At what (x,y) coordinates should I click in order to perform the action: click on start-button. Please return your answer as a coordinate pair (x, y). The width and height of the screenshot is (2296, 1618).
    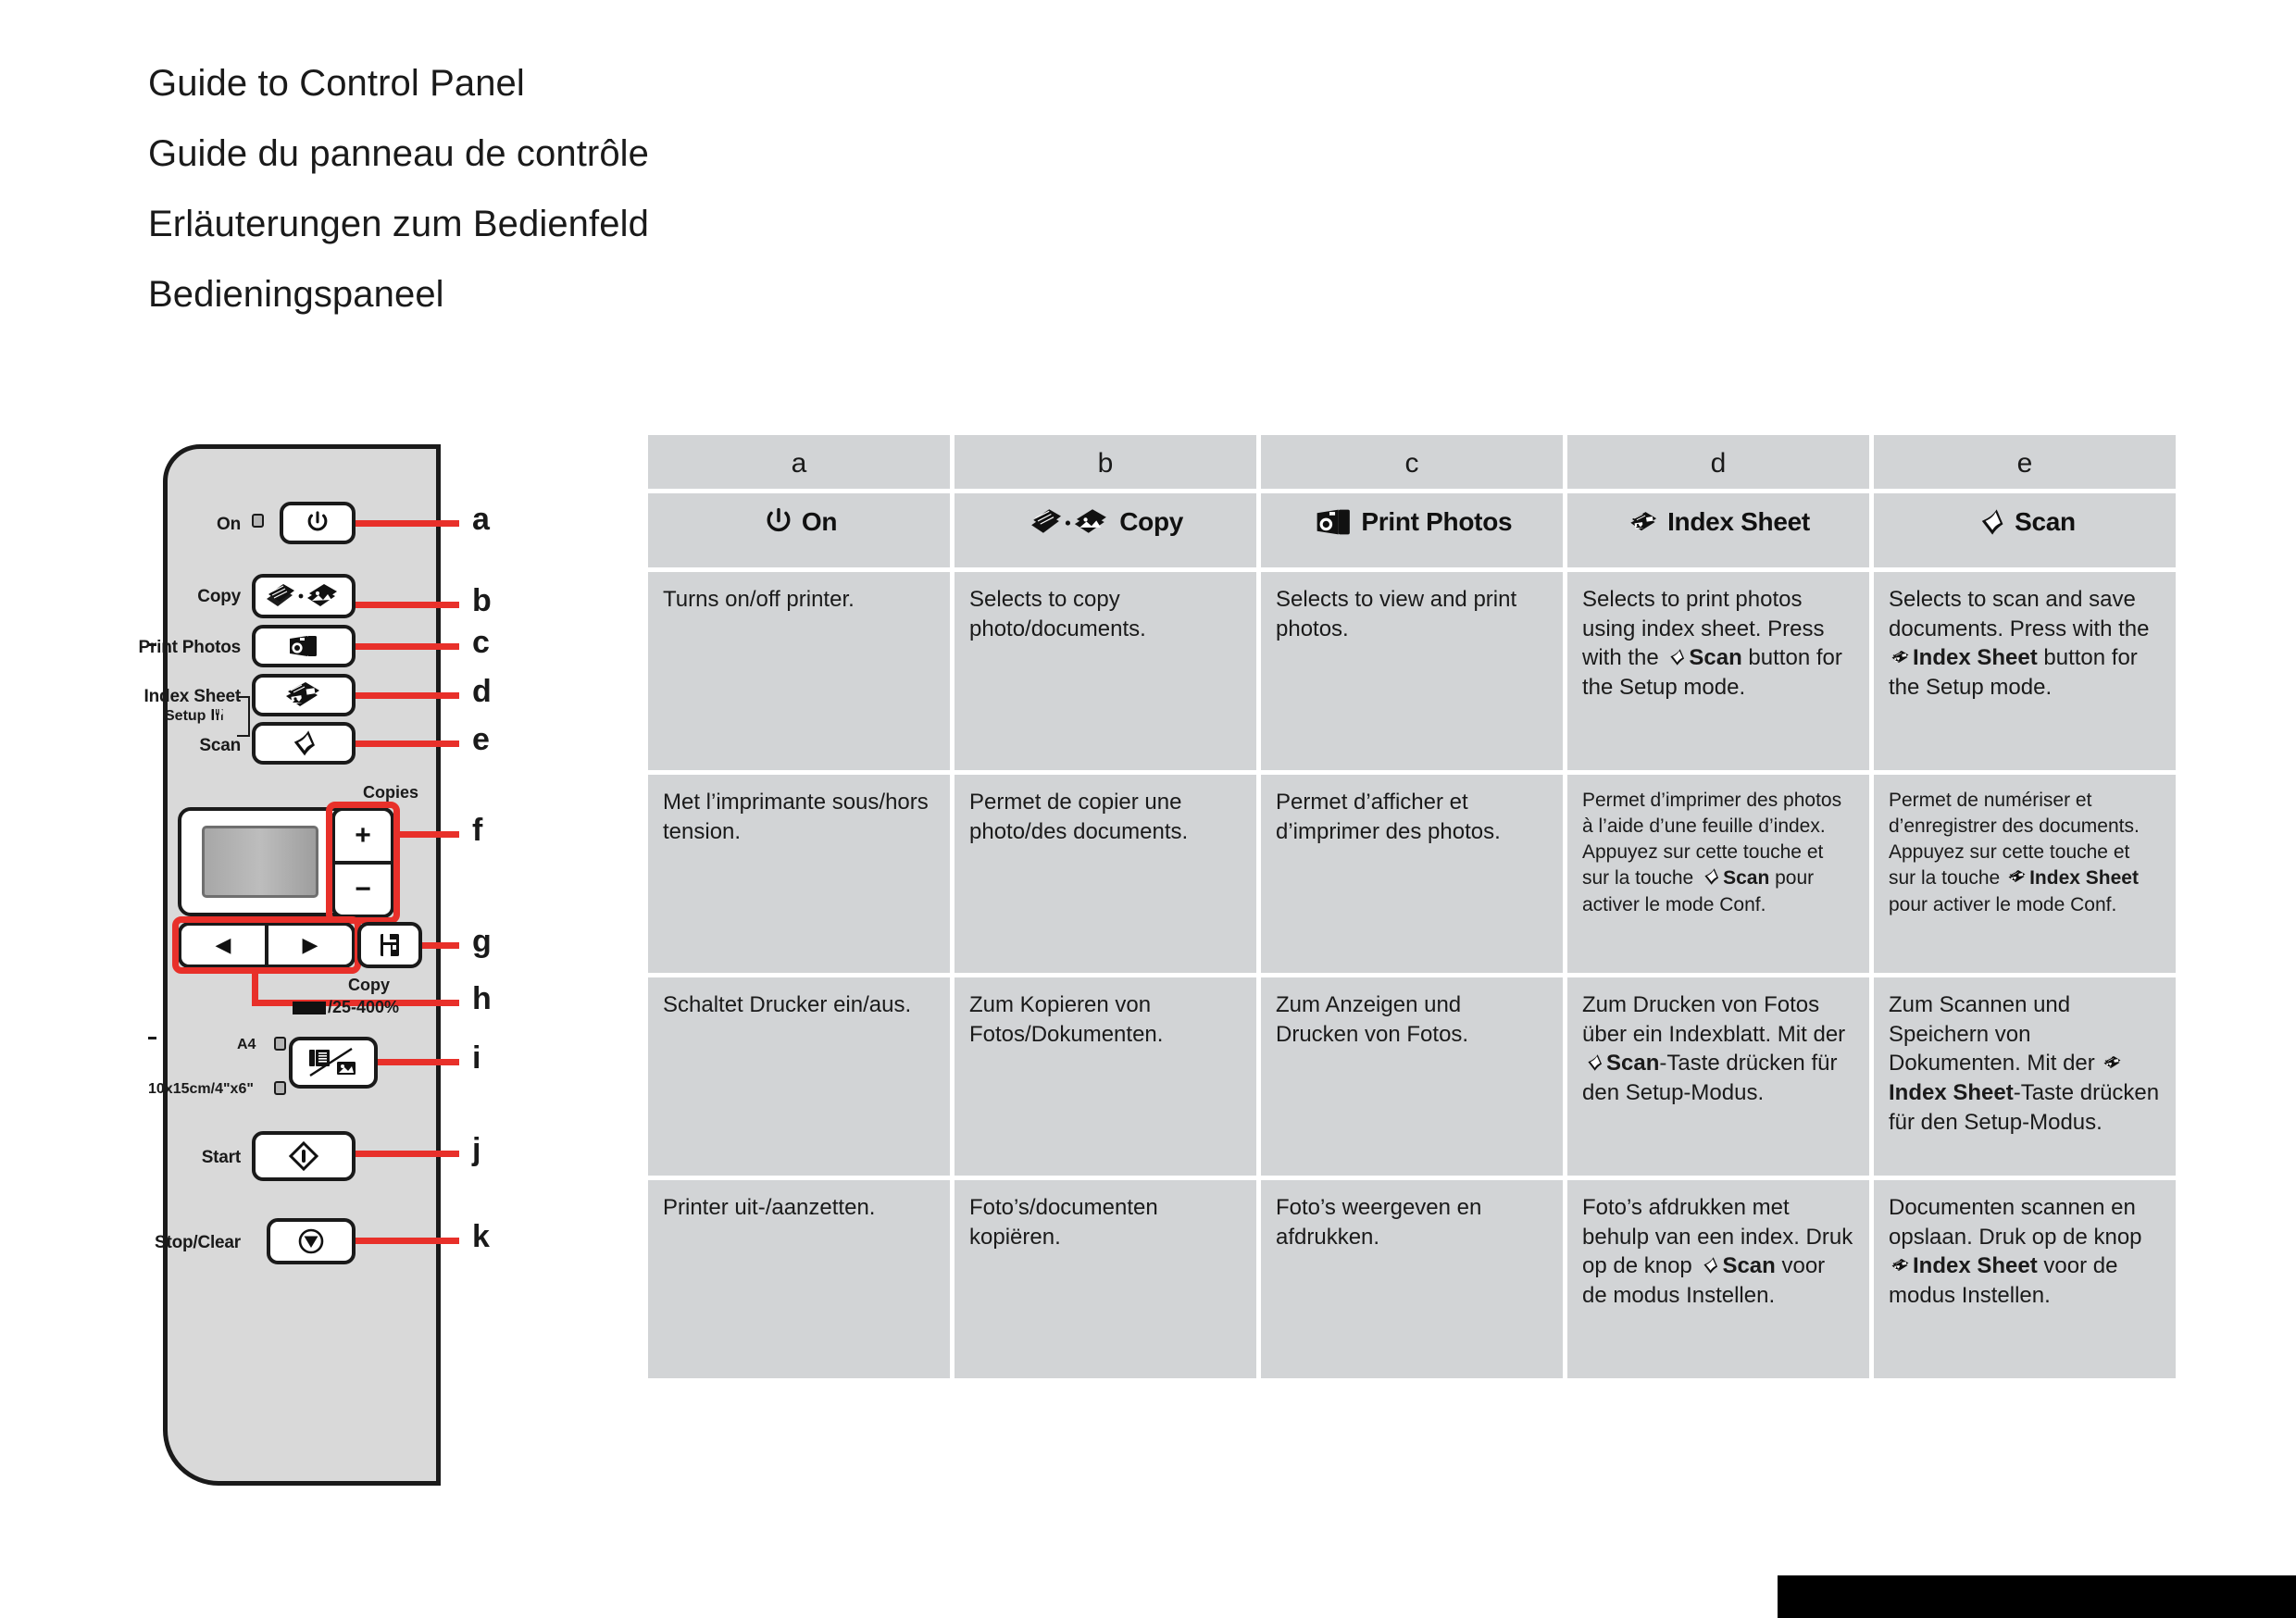
    Looking at the image, I should click on (304, 1156).